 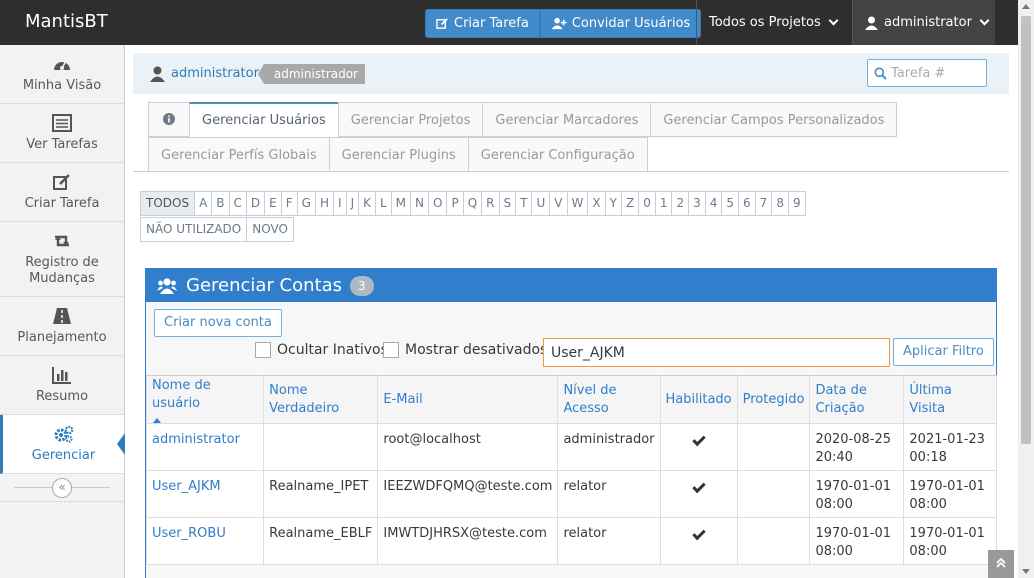 I want to click on username-link: User_AJKM, so click(x=205, y=494).